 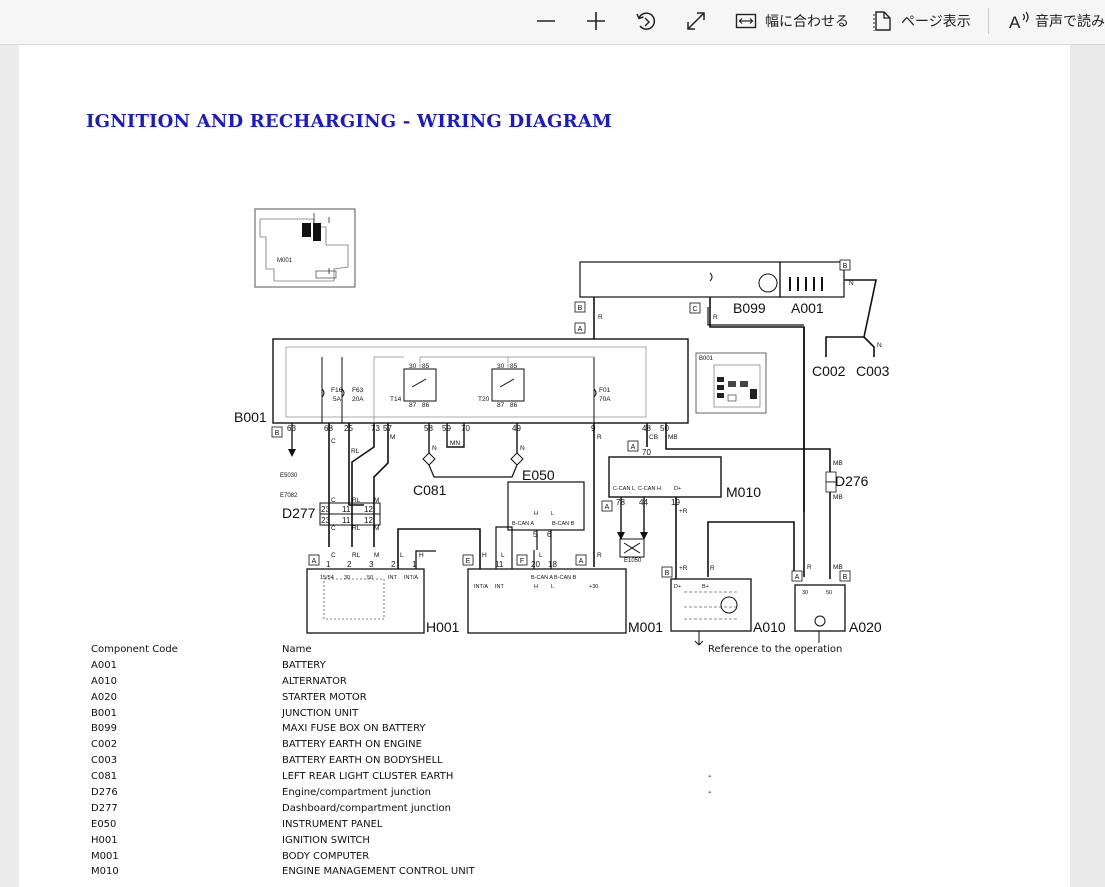 What do you see at coordinates (775, 649) in the screenshot?
I see `column-header-reference: Reference to the operation` at bounding box center [775, 649].